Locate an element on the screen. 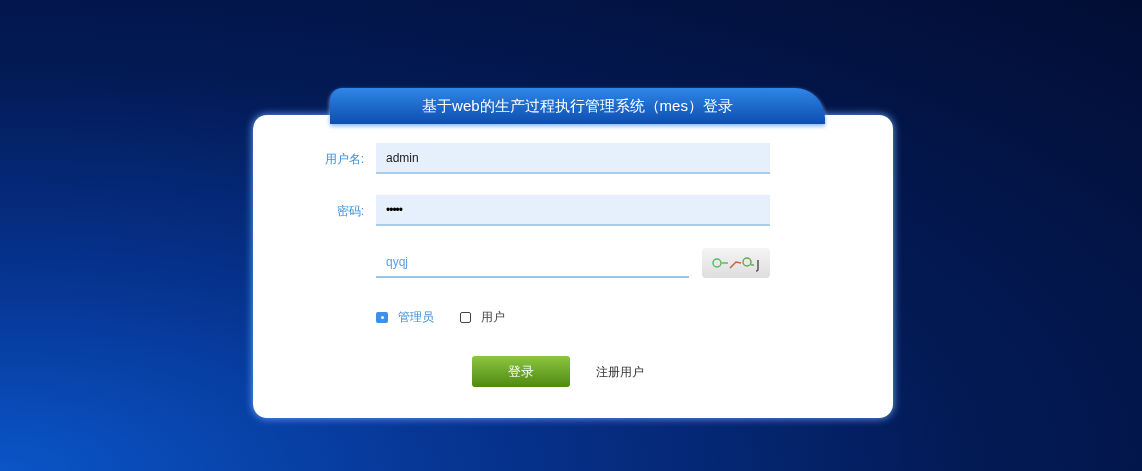  username-field: admin is located at coordinates (573, 158).